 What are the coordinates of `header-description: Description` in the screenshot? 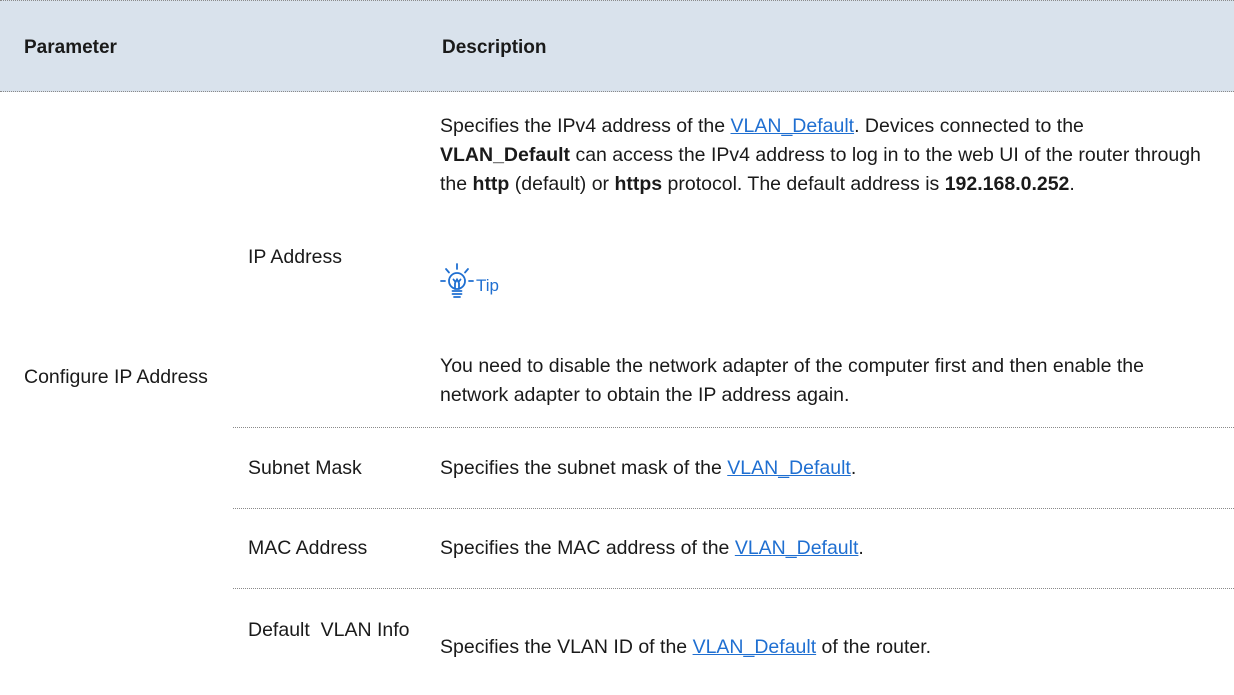 It's located at (494, 47).